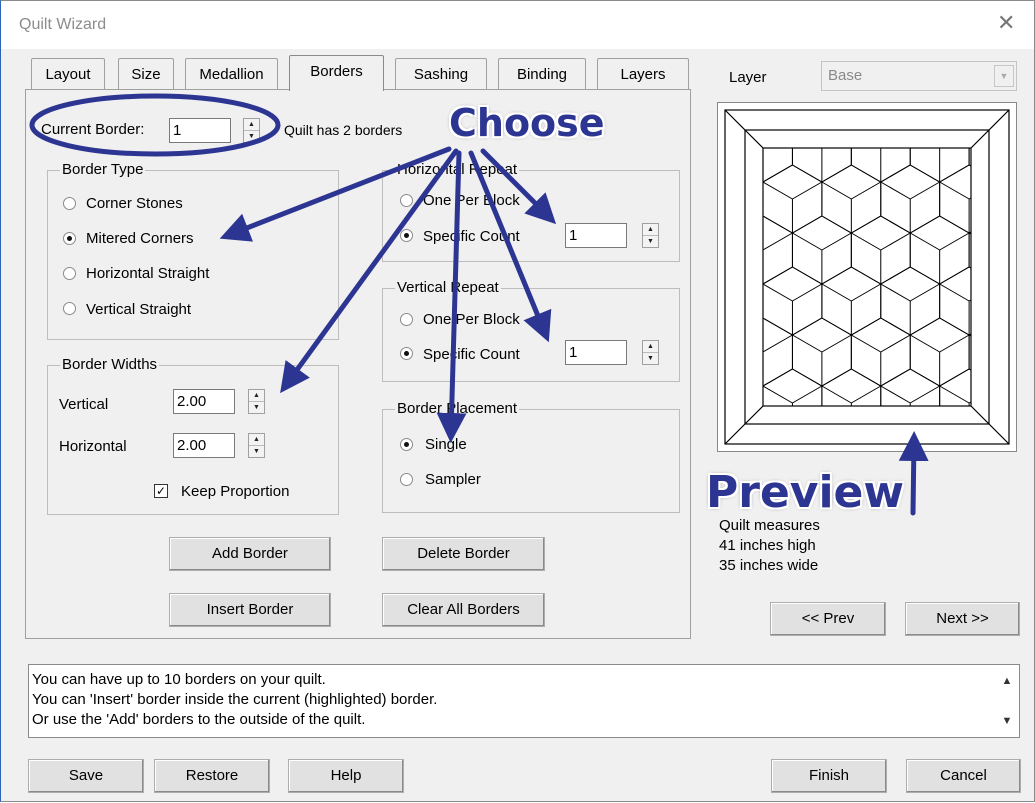 The height and width of the screenshot is (803, 1035). What do you see at coordinates (441, 74) in the screenshot?
I see `tab-sashing: Sashing` at bounding box center [441, 74].